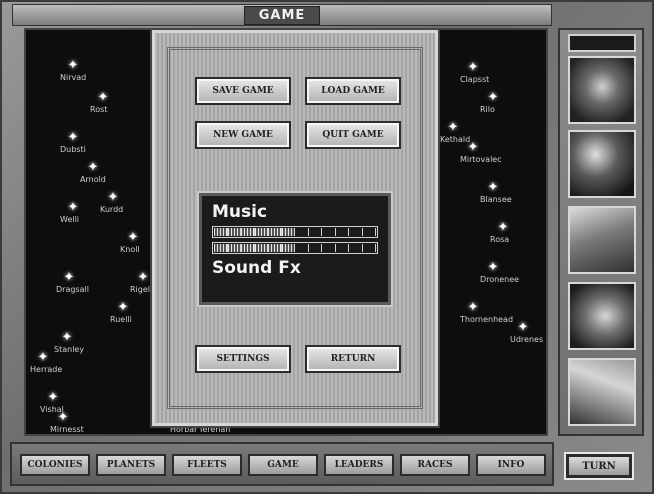  I want to click on nav-planets-button: PLANETS, so click(131, 465).